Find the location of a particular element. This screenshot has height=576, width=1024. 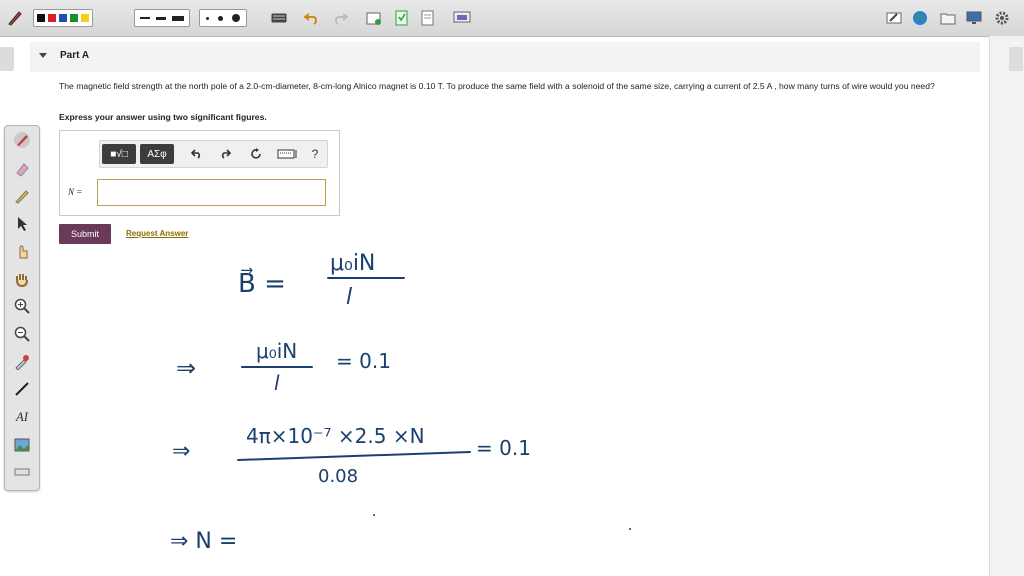

hw-line1-denominator: l is located at coordinates (349, 297).